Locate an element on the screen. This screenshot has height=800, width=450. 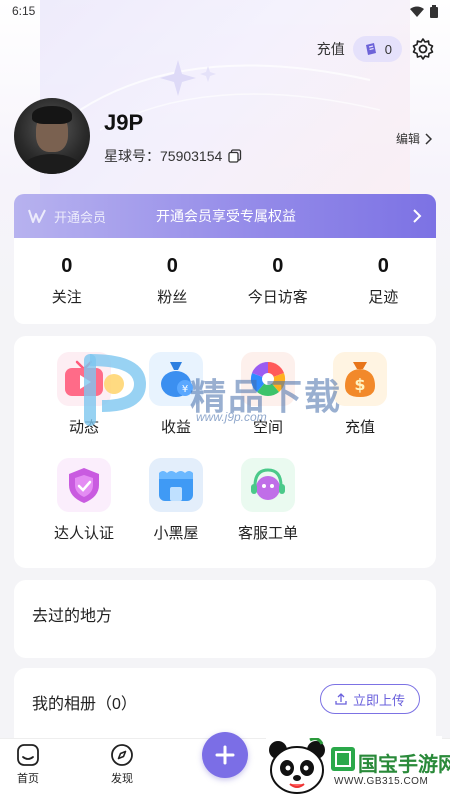
edit-label: 编辑 is located at coordinates (407, 139).